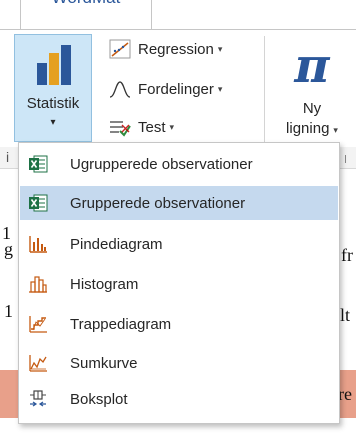 Image resolution: width=356 pixels, height=434 pixels. Describe the element at coordinates (53, 103) in the screenshot. I see `statistik-label: Statistik` at that location.